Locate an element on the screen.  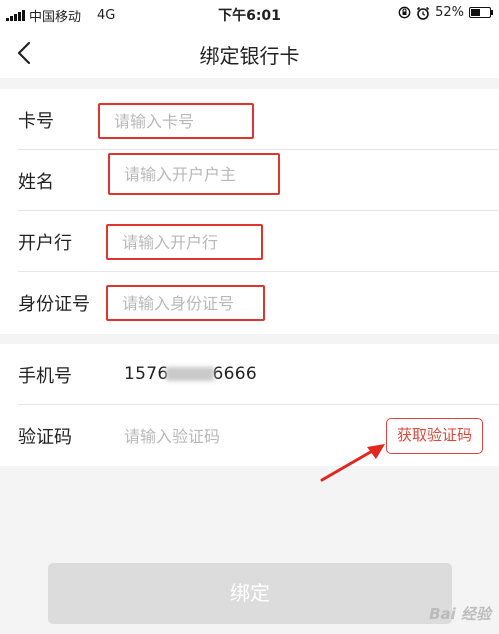
name-input is located at coordinates (194, 174).